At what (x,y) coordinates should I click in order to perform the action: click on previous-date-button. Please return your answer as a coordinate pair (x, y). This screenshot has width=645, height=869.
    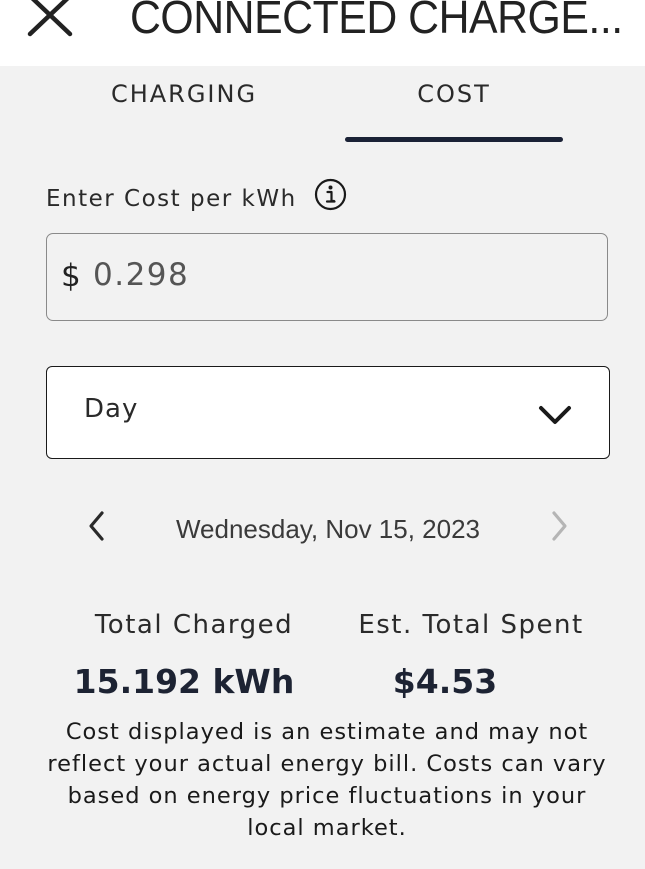
    Looking at the image, I should click on (97, 526).